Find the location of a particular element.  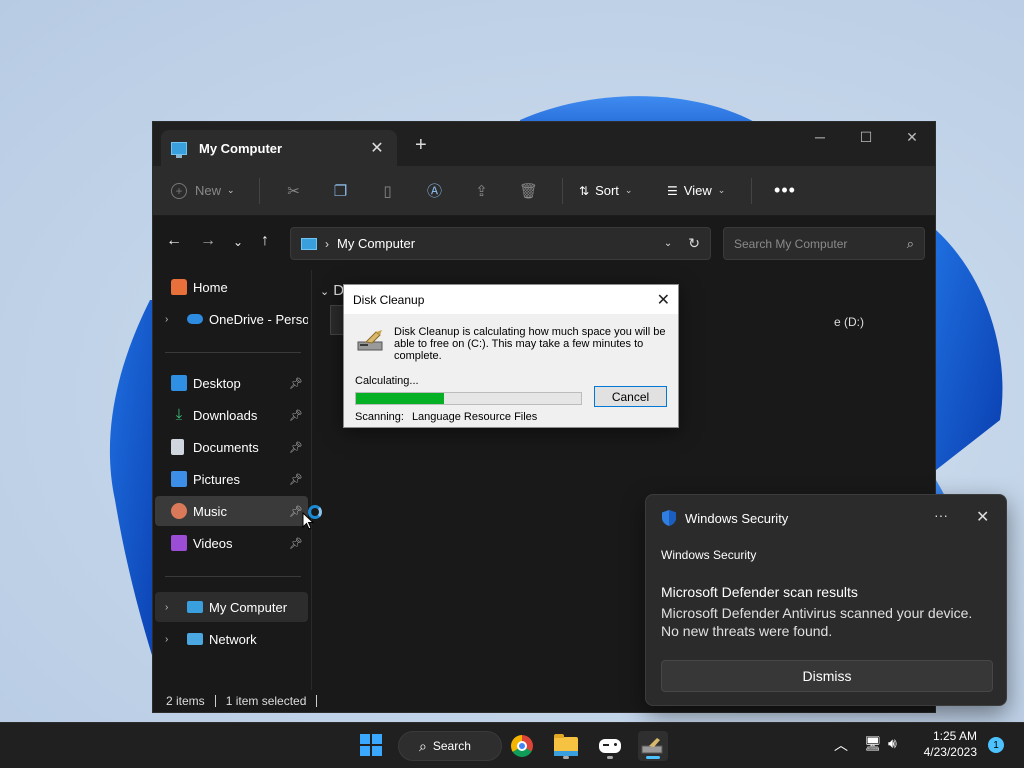

clock: 1:25 AM 4/23/2023 is located at coordinates (949, 744).